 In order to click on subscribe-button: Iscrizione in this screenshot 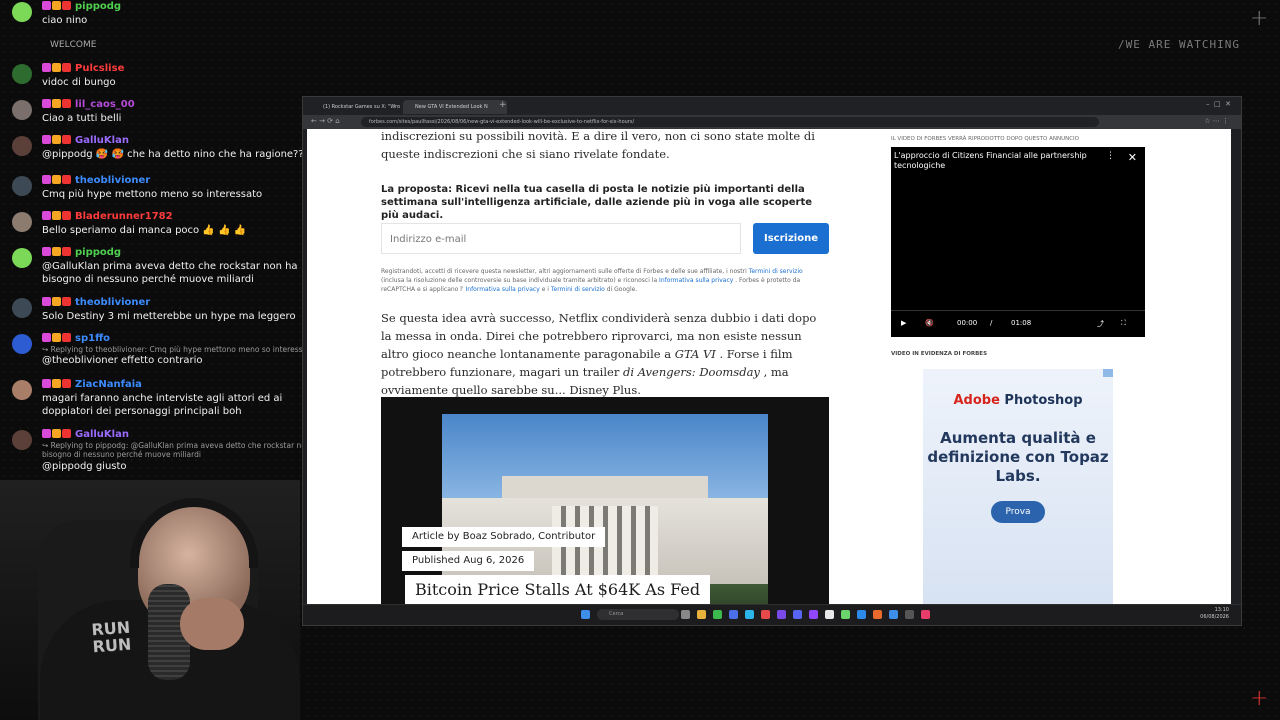, I will do `click(791, 238)`.